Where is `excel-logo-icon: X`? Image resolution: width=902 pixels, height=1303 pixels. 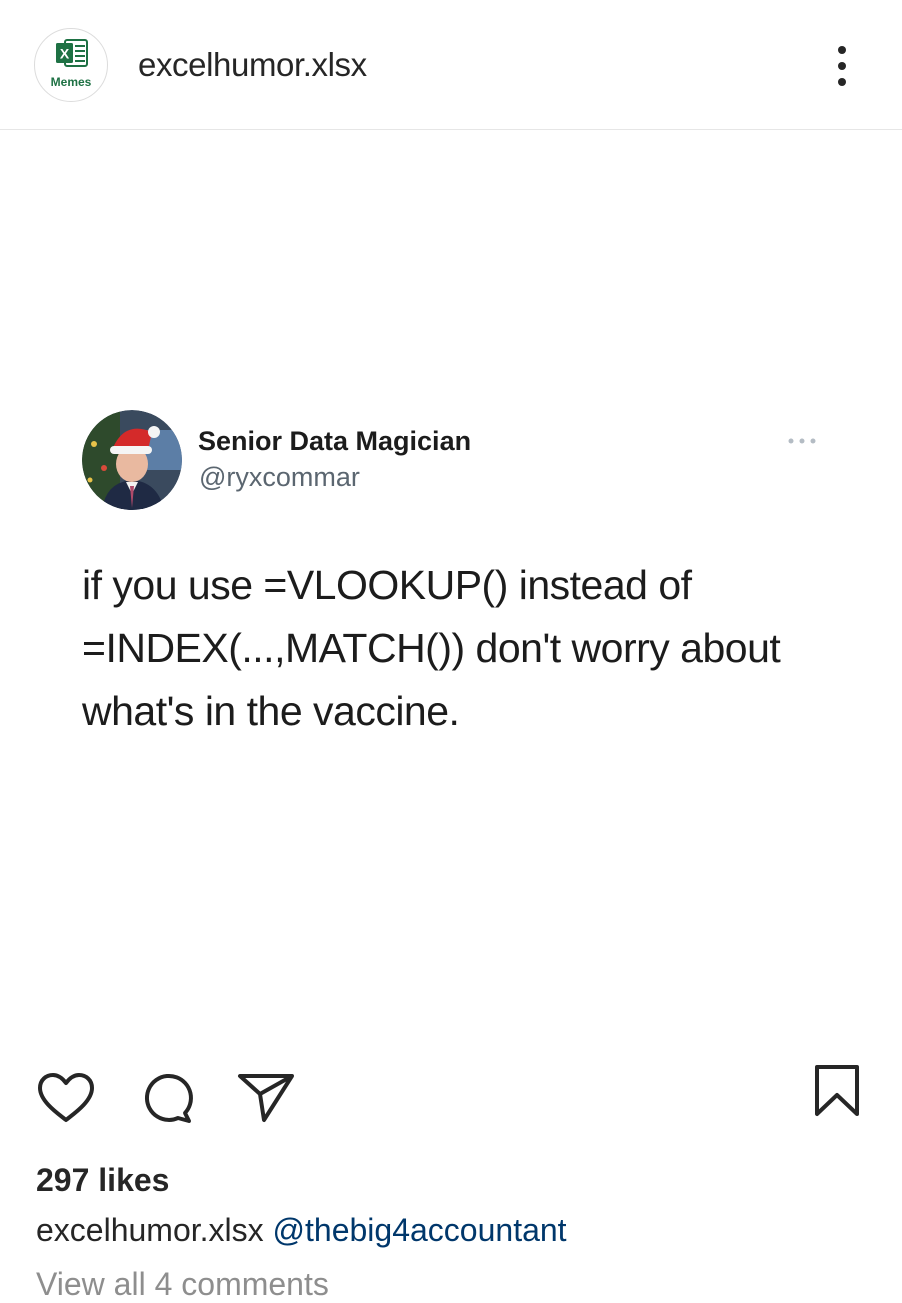
excel-logo-icon: X is located at coordinates (72, 53).